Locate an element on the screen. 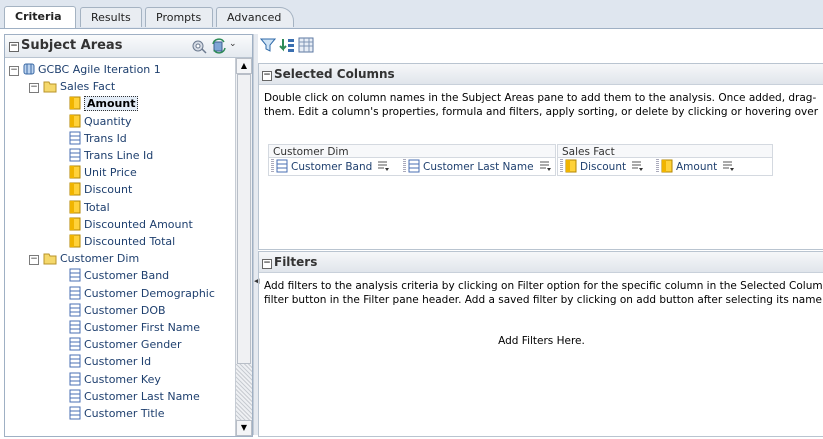  tree-node-label: Discount is located at coordinates (108, 190).